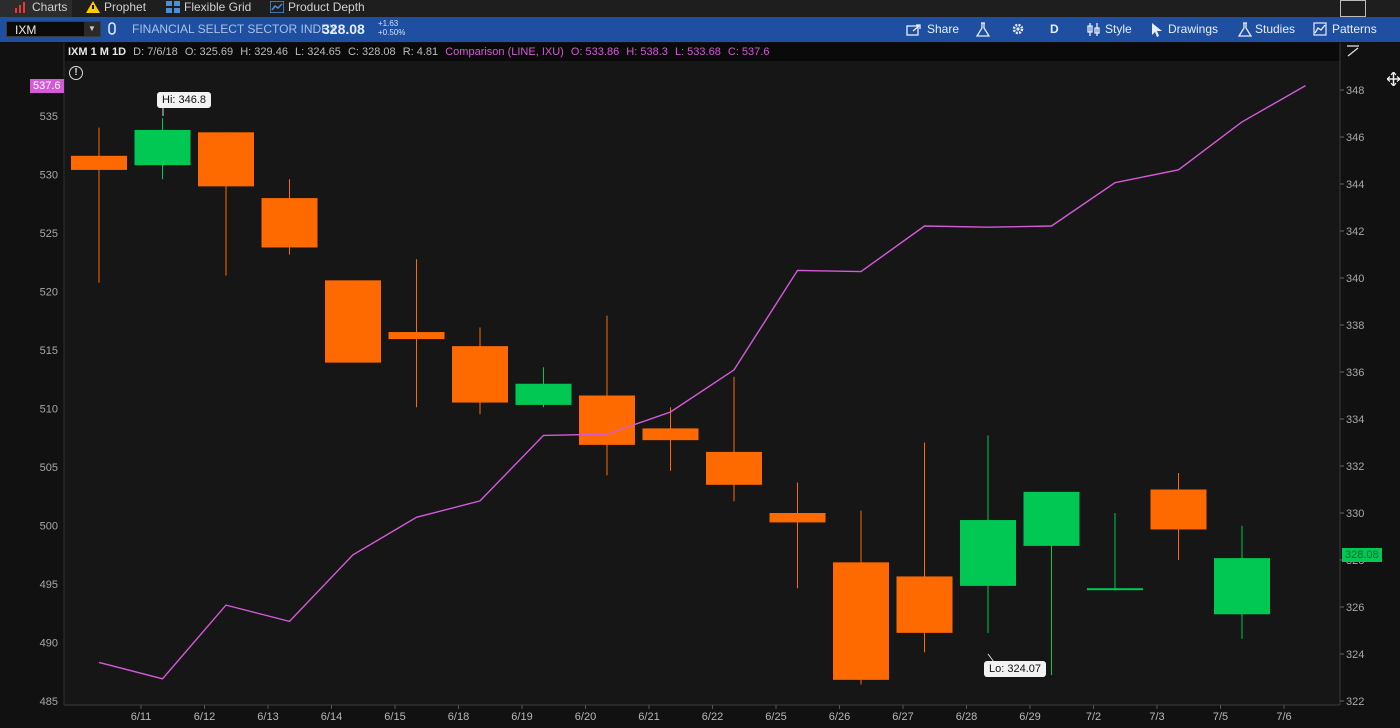 The height and width of the screenshot is (728, 1400). What do you see at coordinates (49, 351) in the screenshot?
I see `left-tick-label: 515` at bounding box center [49, 351].